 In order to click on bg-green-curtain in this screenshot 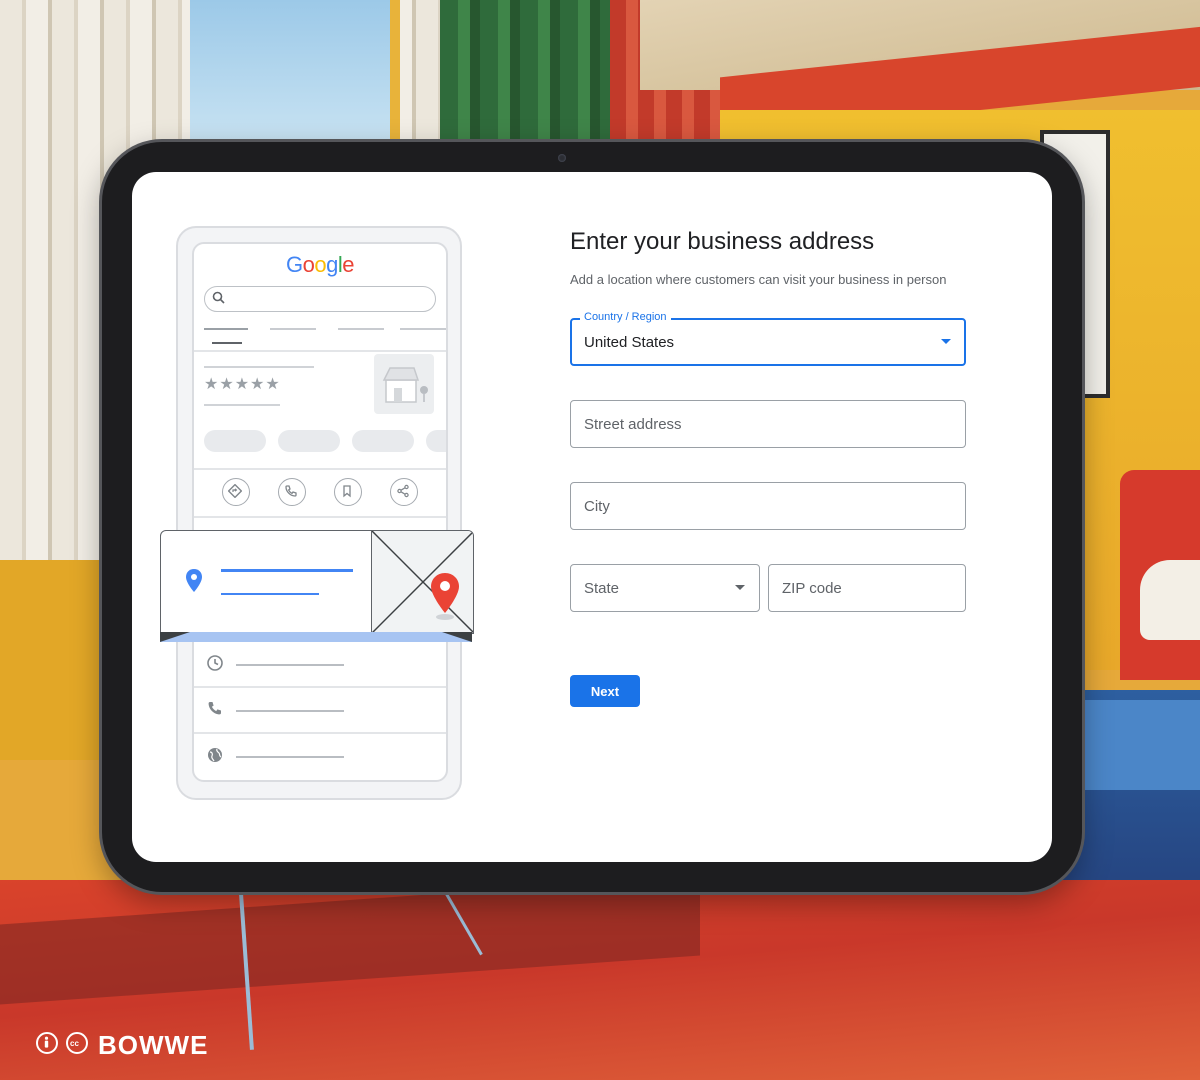, I will do `click(525, 75)`.